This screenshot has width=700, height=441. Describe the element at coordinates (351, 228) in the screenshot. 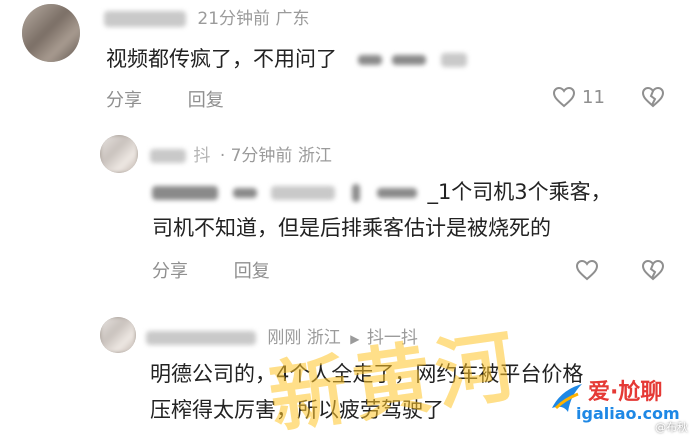

I see `comment-text-line-2: 司机不知道，但是后排乘客估计是被烧死的` at that location.